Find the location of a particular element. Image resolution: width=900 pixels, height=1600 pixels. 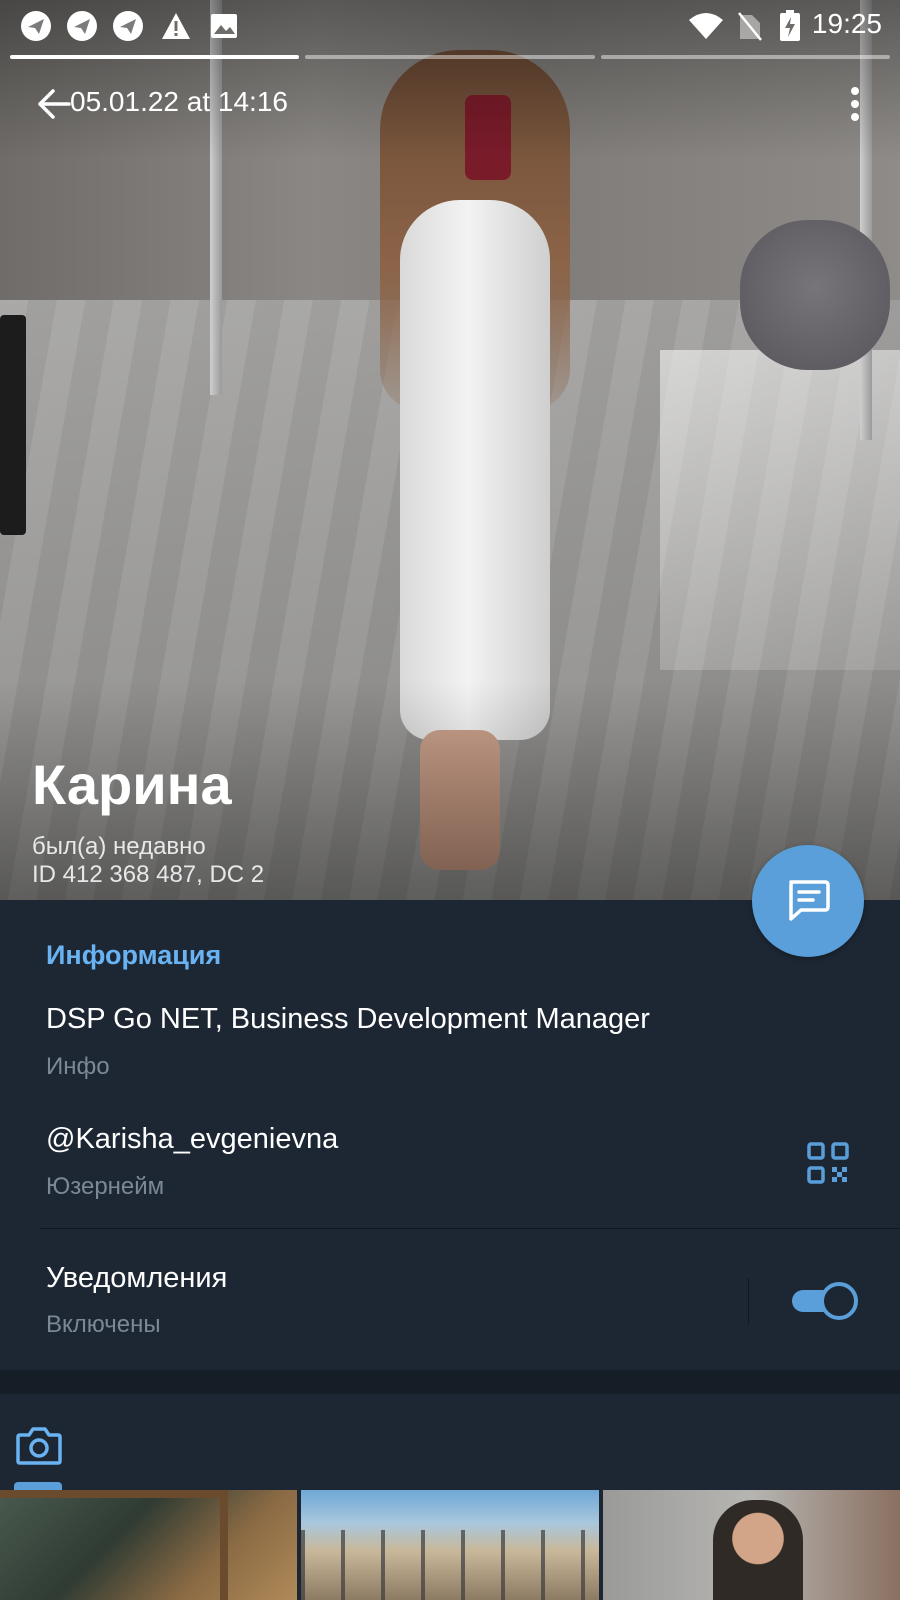

username-label: Юзернейм is located at coordinates (105, 1186).